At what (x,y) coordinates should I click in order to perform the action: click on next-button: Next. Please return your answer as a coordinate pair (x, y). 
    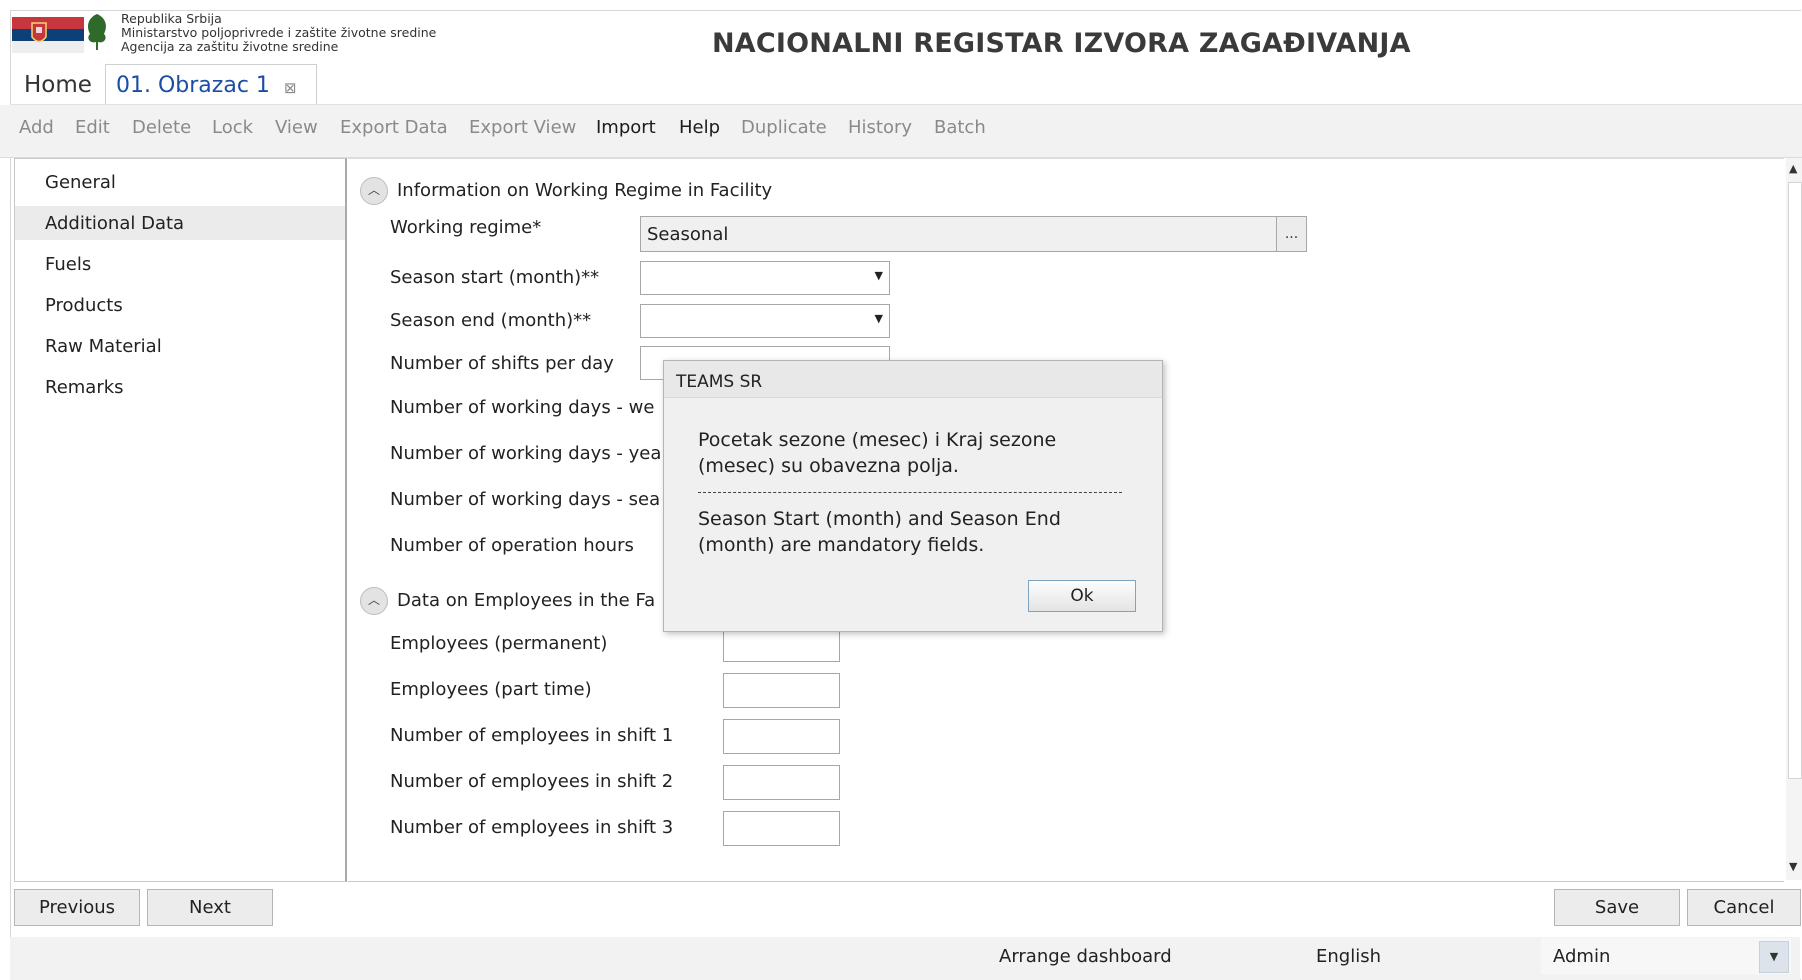
    Looking at the image, I should click on (210, 907).